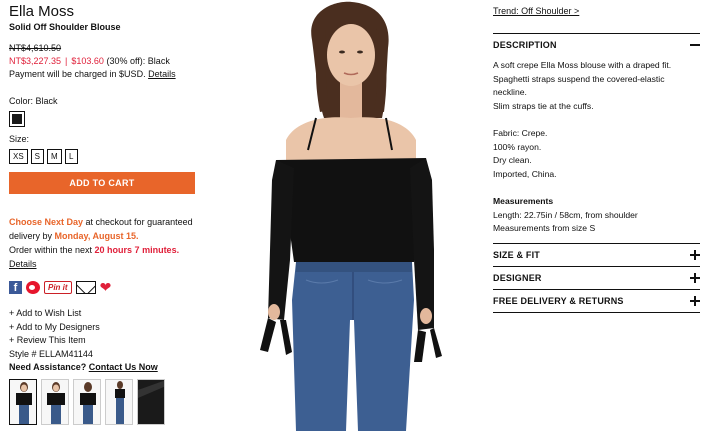 The height and width of the screenshot is (431, 709). I want to click on brand-name: Ella Moss, so click(104, 12).